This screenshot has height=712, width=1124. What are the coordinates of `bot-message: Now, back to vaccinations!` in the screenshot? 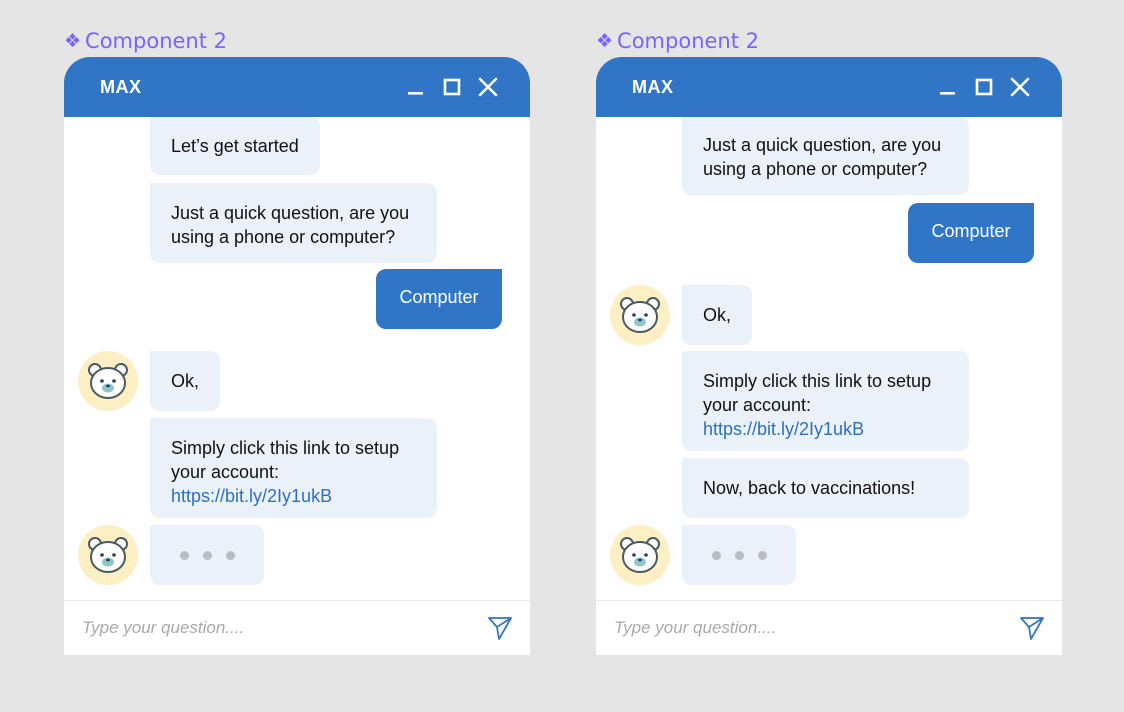 It's located at (825, 488).